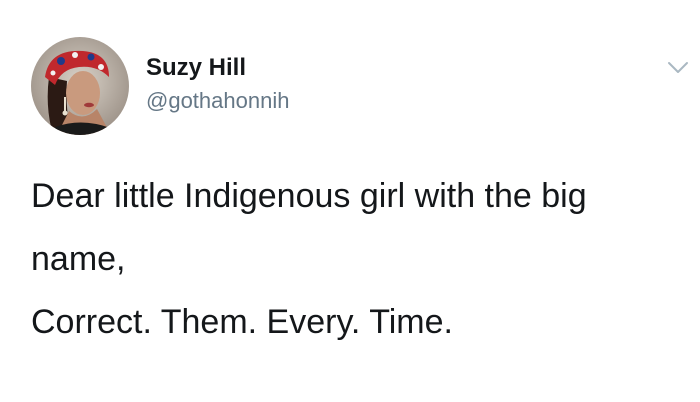 The width and height of the screenshot is (700, 402). Describe the element at coordinates (196, 68) in the screenshot. I see `author-display-name: Suzy Hill` at that location.